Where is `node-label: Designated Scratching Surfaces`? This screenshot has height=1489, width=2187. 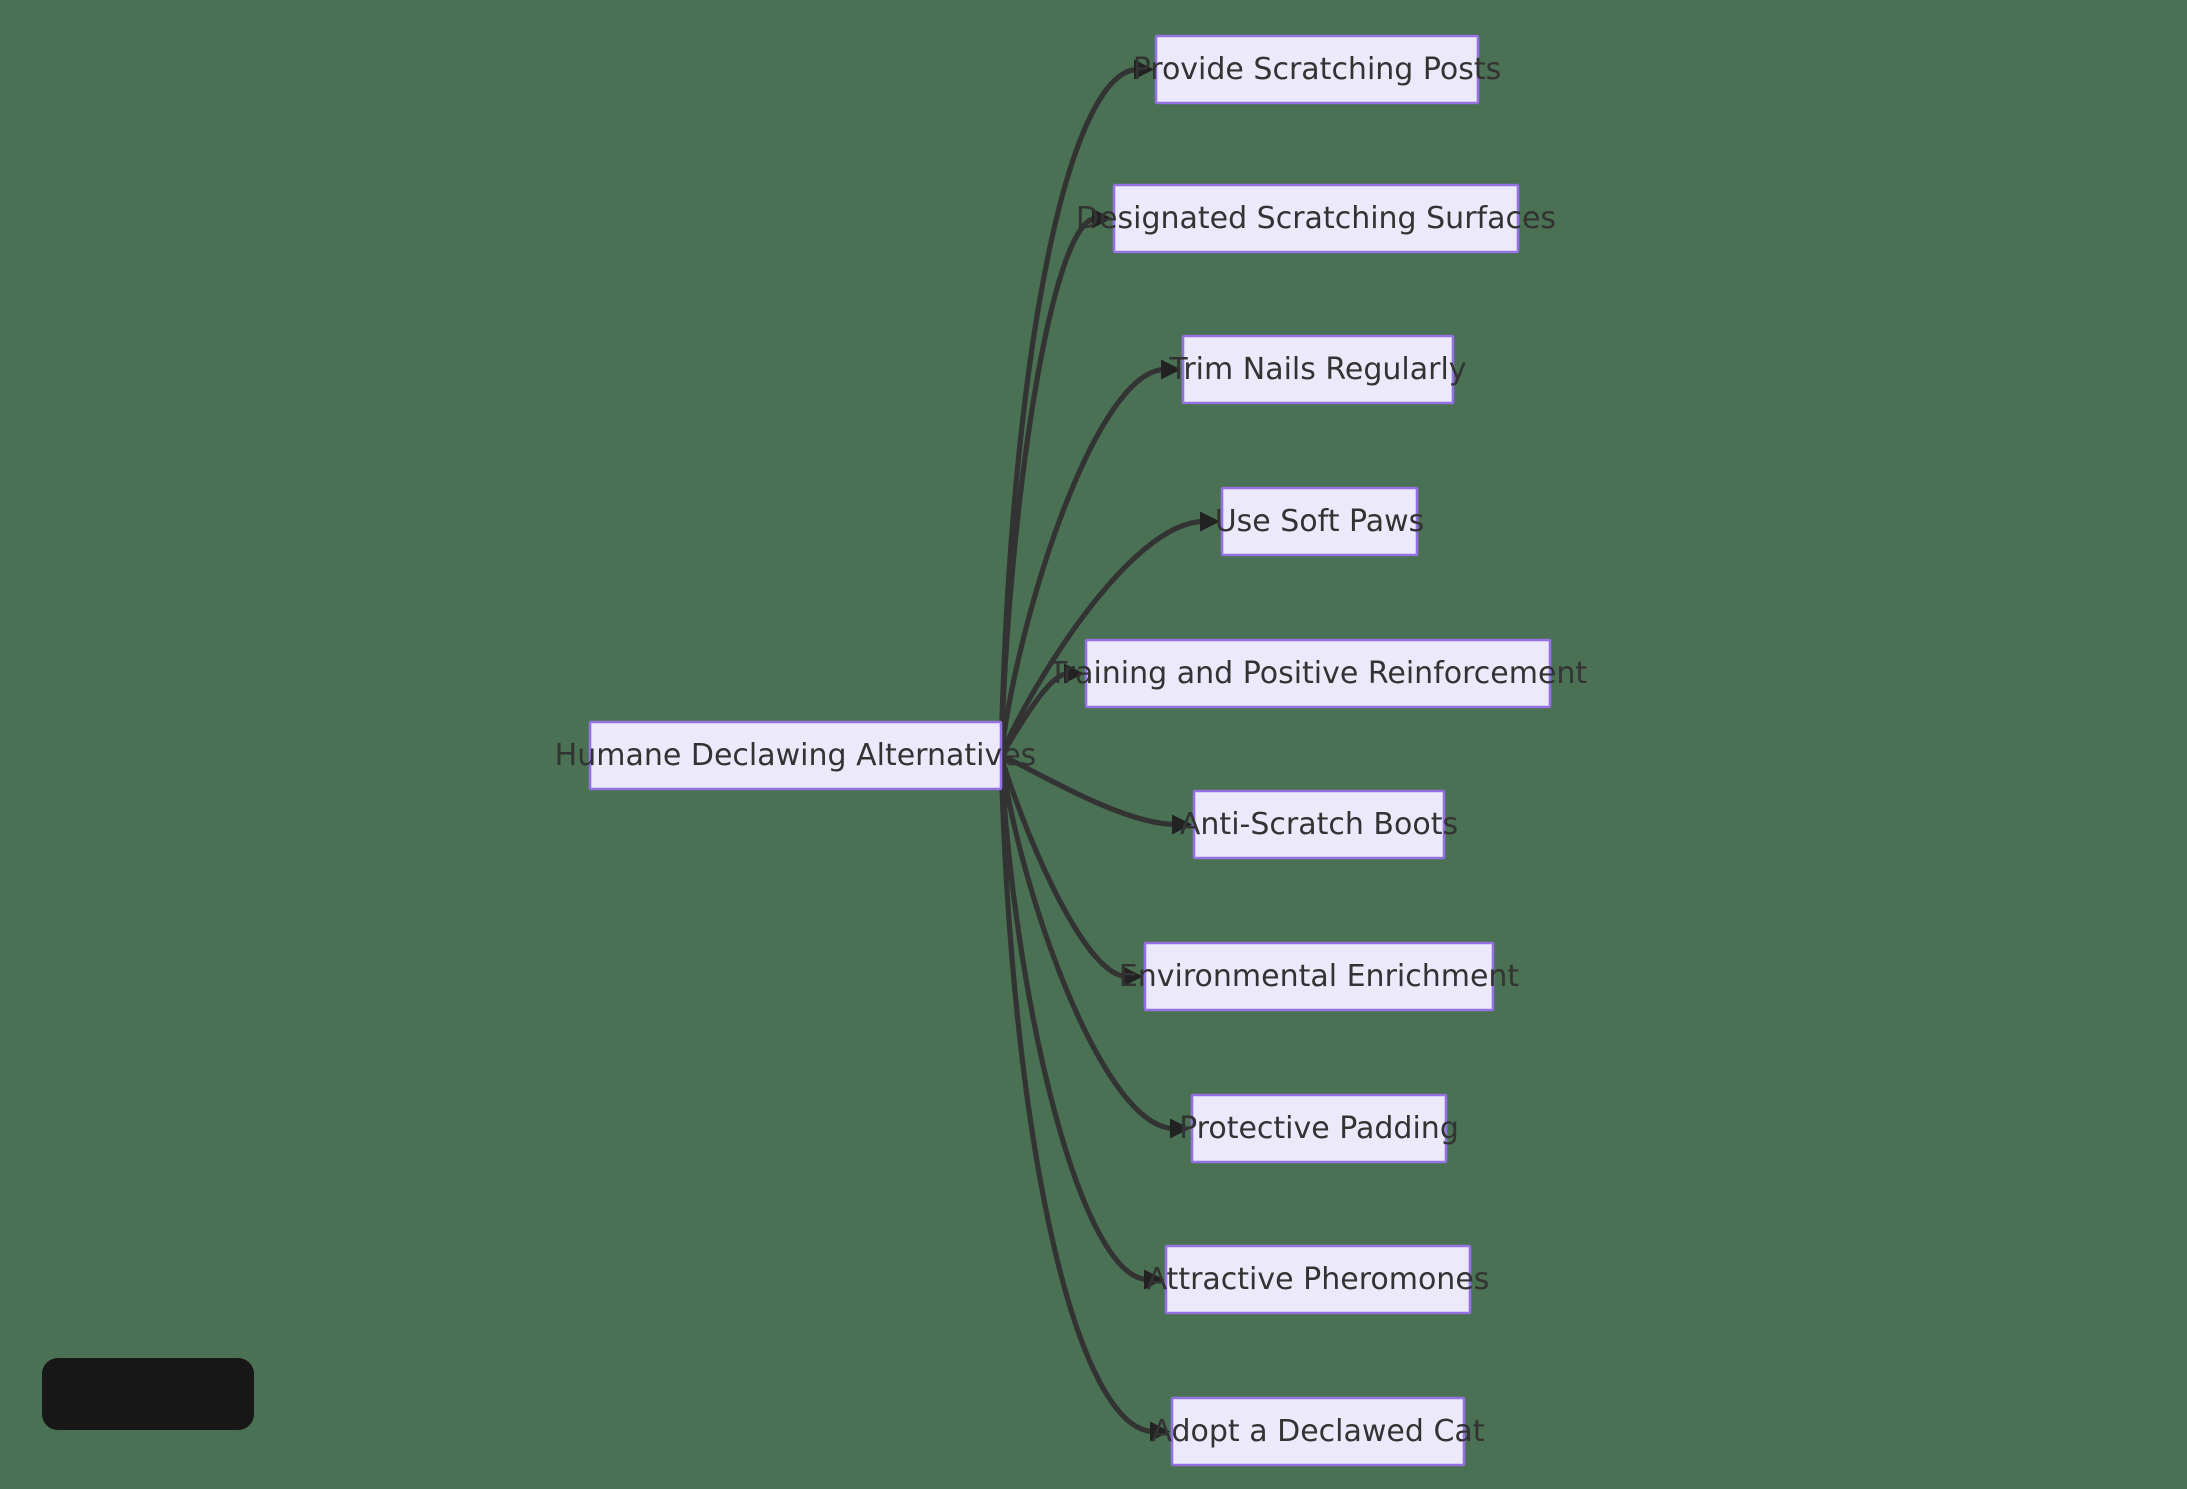
node-label: Designated Scratching Surfaces is located at coordinates (1316, 218).